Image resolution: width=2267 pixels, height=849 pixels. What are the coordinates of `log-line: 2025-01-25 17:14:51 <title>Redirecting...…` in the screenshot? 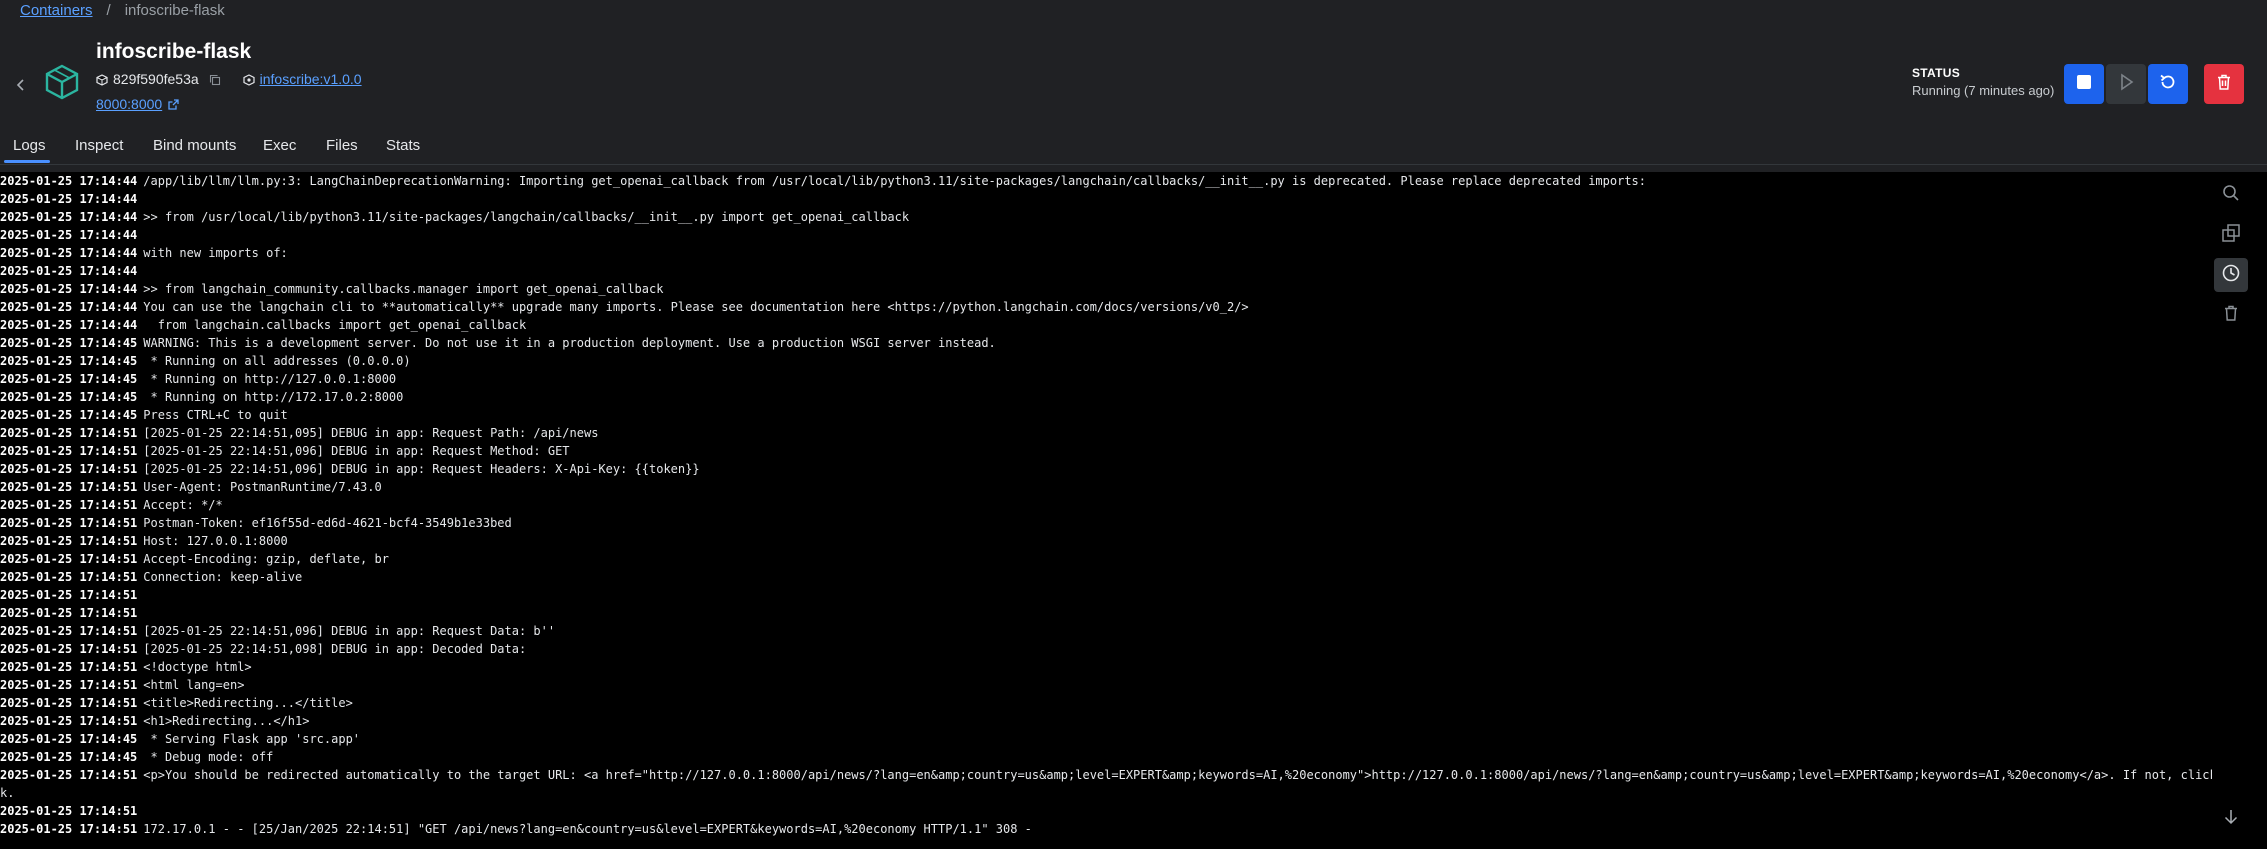 It's located at (1106, 703).